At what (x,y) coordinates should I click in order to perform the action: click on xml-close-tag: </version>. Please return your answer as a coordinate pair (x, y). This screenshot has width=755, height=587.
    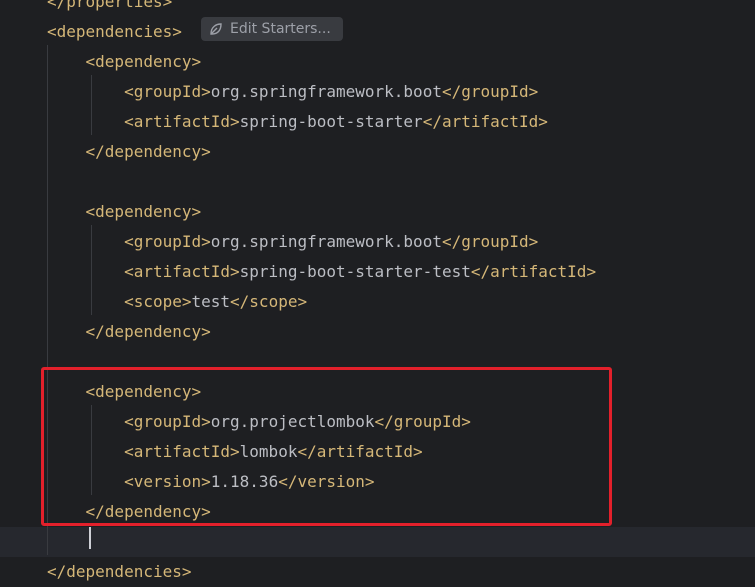
    Looking at the image, I should click on (326, 481).